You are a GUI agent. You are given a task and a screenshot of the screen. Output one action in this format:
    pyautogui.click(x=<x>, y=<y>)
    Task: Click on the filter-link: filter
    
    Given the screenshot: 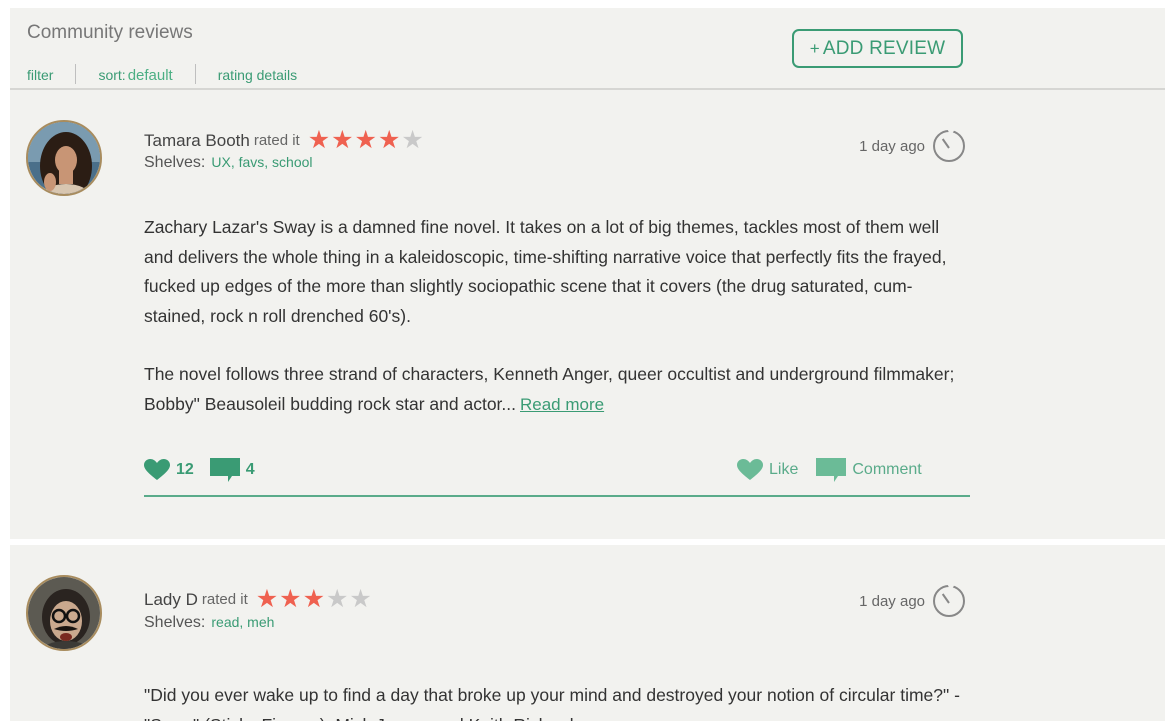 What is the action you would take?
    pyautogui.click(x=40, y=75)
    